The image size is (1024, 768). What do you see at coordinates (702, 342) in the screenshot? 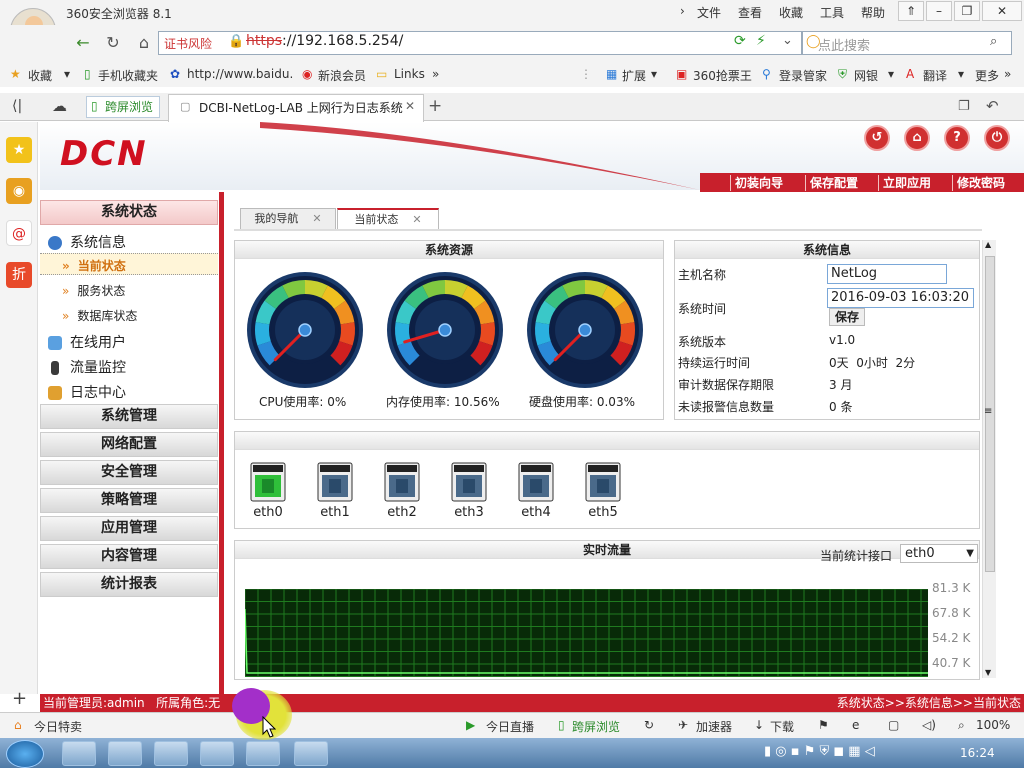
I see `version-label: 系统版本` at bounding box center [702, 342].